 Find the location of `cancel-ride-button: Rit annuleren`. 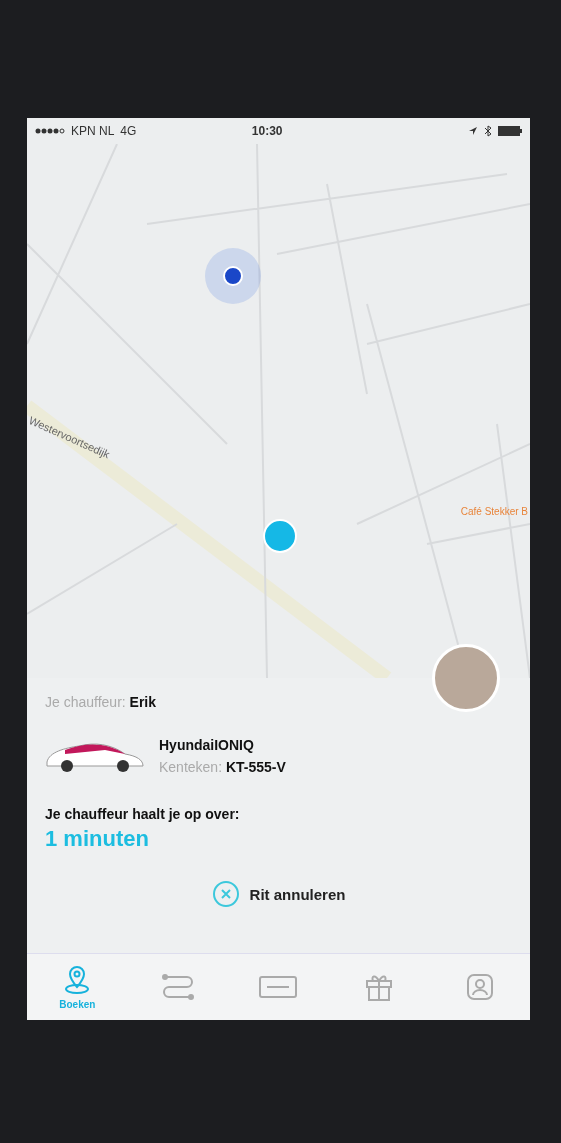

cancel-ride-button: Rit annuleren is located at coordinates (278, 894).